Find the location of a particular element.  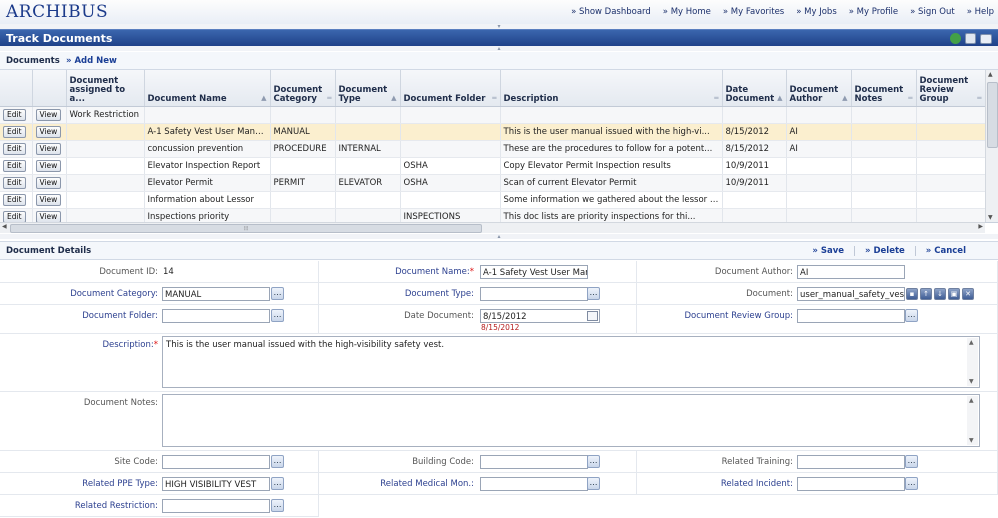

doc-folder-input is located at coordinates (216, 316).